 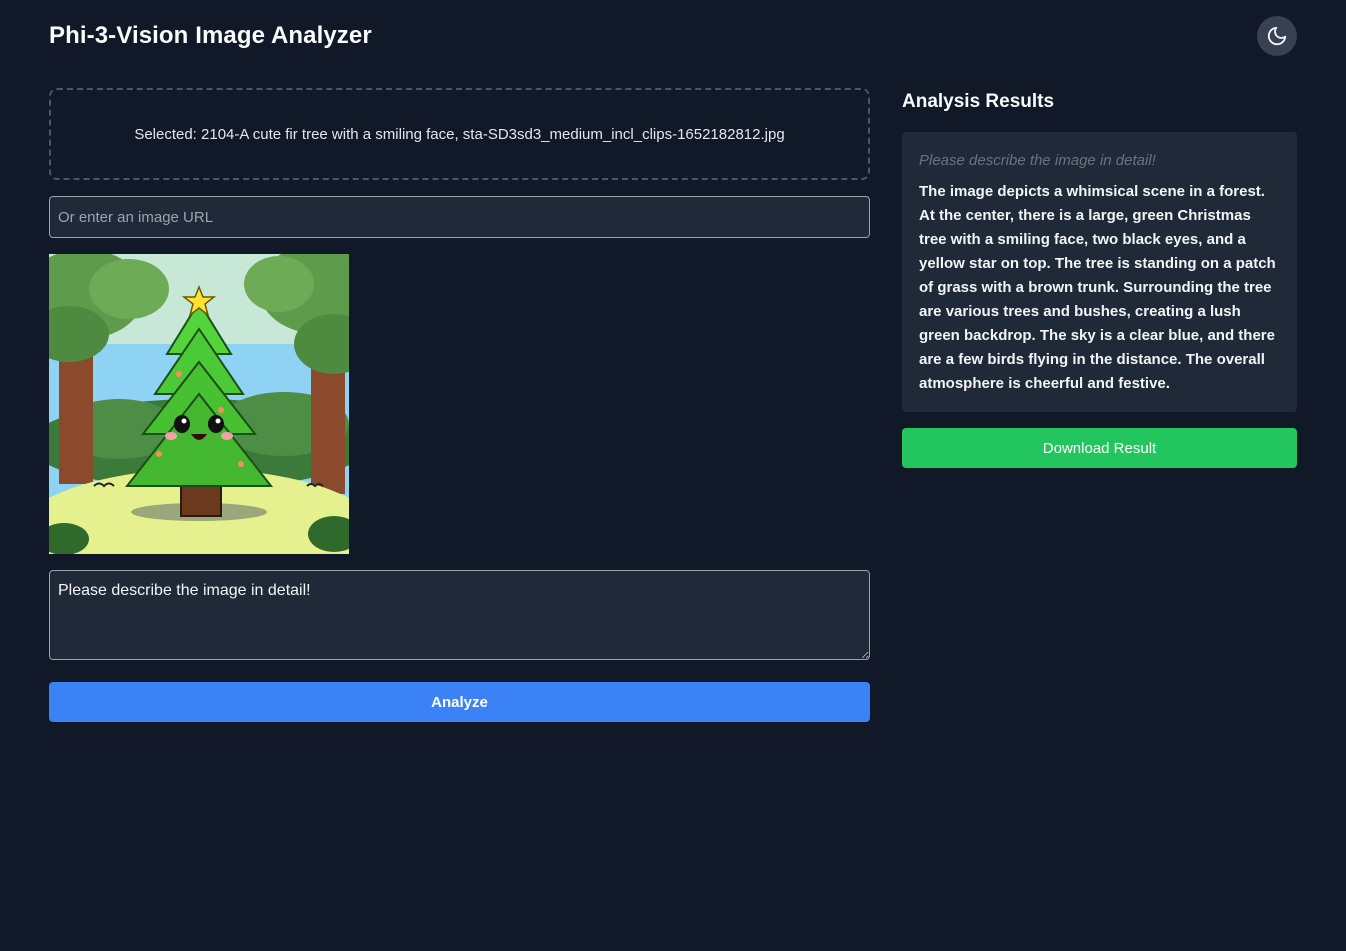 I want to click on results-prompt-echo: Please describe the image in detail!, so click(x=1037, y=160).